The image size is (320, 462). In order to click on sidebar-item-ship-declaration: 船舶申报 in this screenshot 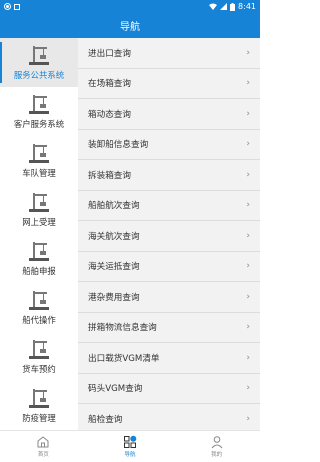, I will do `click(39, 258)`.